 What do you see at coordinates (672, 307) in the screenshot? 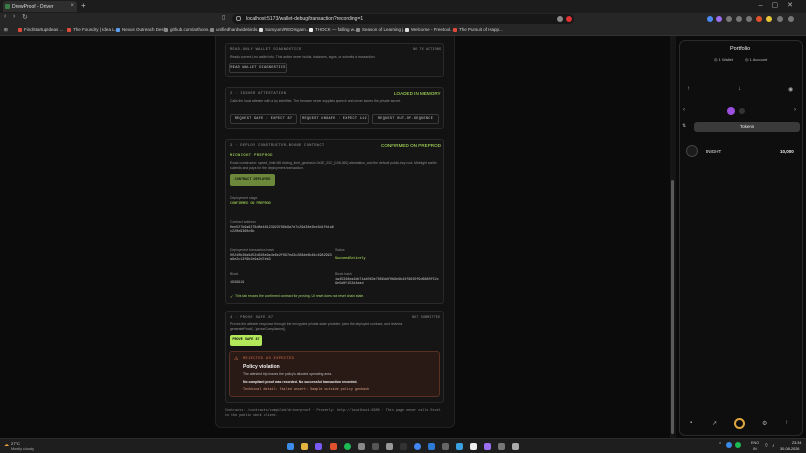
I see `scrollbar-thumb` at bounding box center [672, 307].